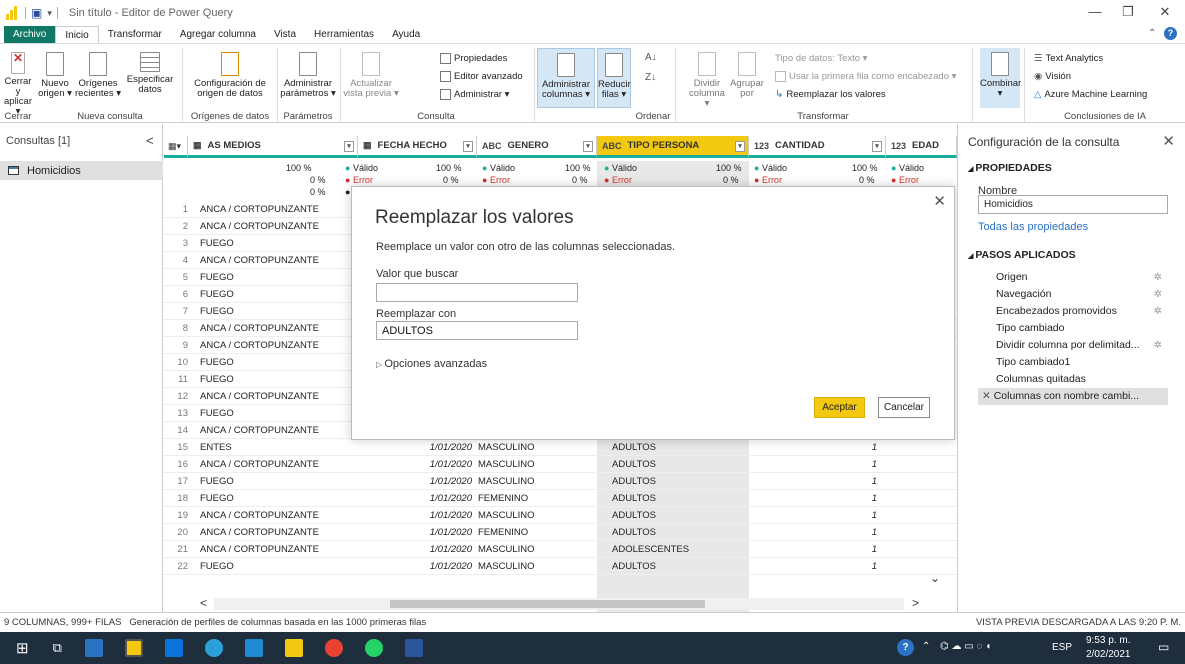 Image resolution: width=1185 pixels, height=664 pixels. What do you see at coordinates (18, 84) in the screenshot?
I see `cerrar-aplicar-button: ✕ Cerrar y aplicar ▾` at bounding box center [18, 84].